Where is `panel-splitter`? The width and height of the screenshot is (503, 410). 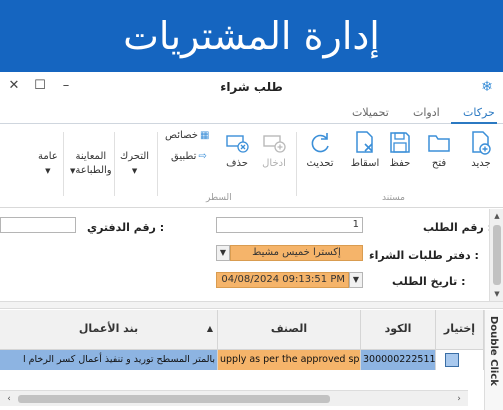
panel-splitter is located at coordinates (251, 305).